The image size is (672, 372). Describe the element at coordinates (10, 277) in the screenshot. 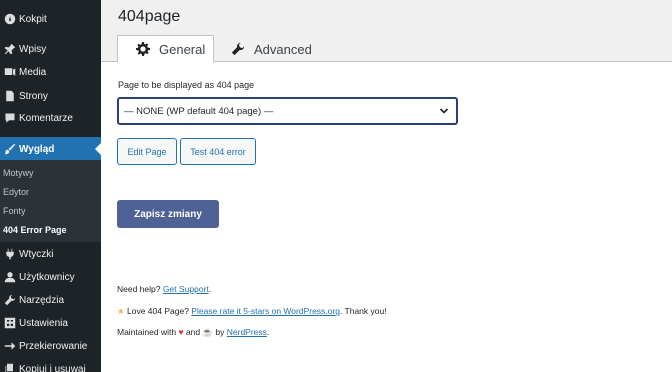

I see `user-icon` at that location.